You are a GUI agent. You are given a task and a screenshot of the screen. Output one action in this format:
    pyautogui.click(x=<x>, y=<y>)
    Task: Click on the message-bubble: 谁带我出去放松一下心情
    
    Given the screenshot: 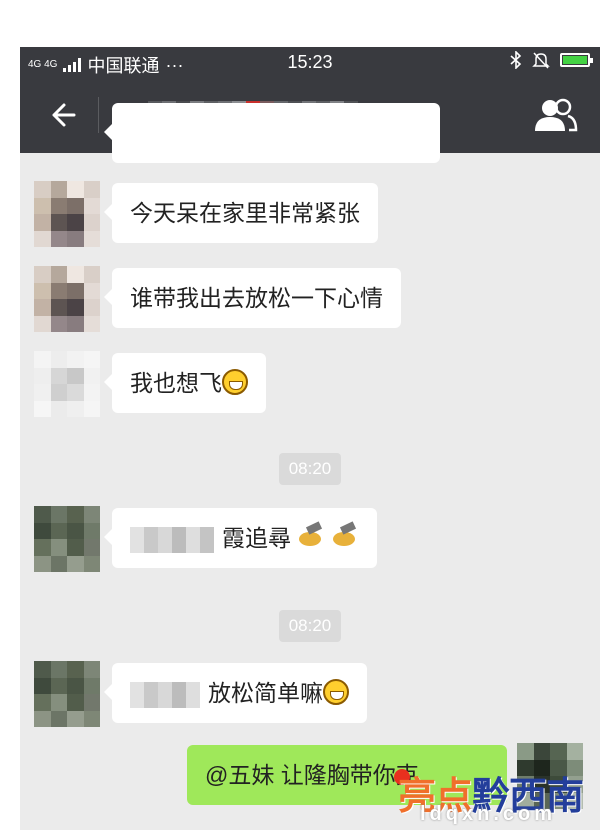 What is the action you would take?
    pyautogui.click(x=252, y=298)
    